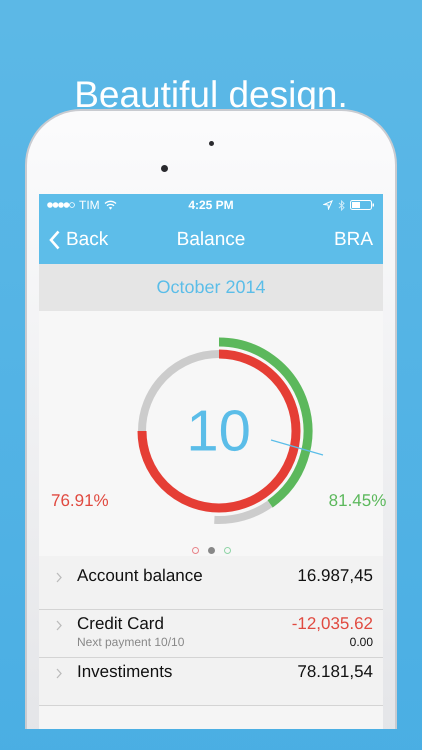 The height and width of the screenshot is (750, 422). Describe the element at coordinates (211, 205) in the screenshot. I see `status-time: 4:25 PM` at that location.